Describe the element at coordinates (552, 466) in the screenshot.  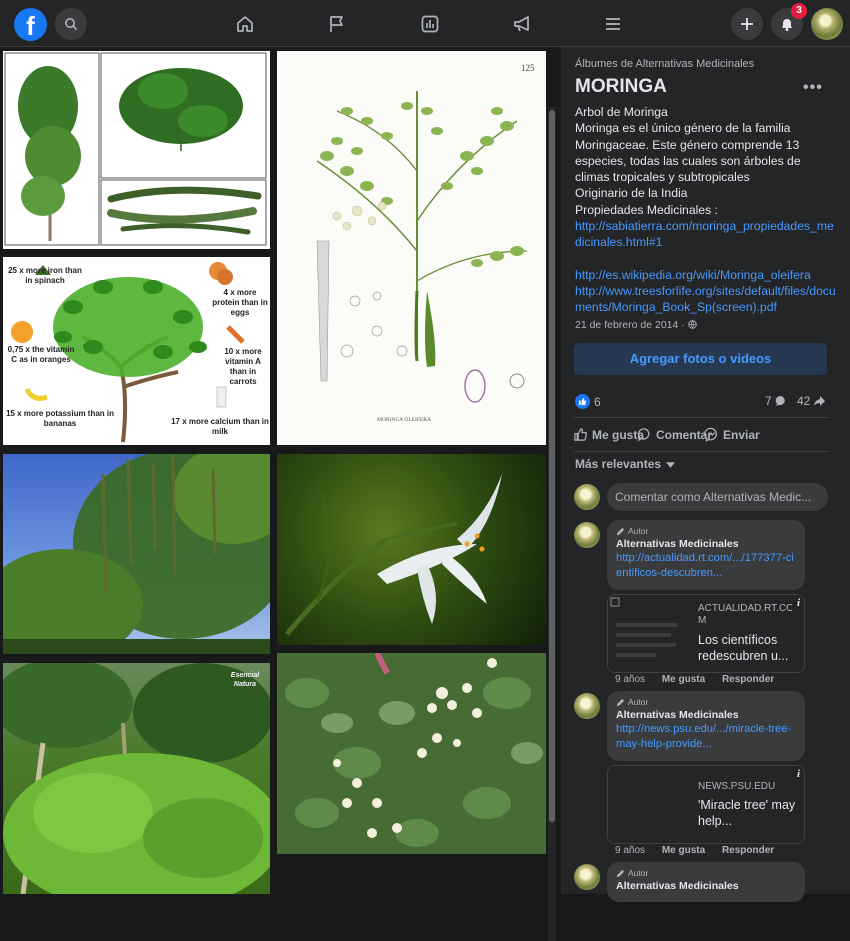
I see `scrollbar-thumb` at that location.